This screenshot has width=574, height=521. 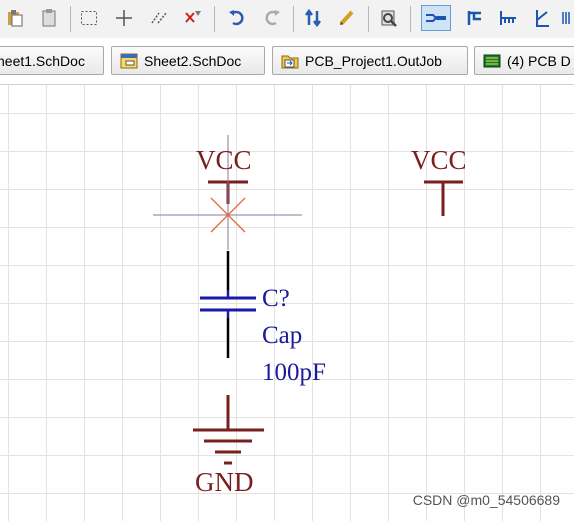 I want to click on tab-pcb-document: (4) PCB D, so click(x=524, y=60).